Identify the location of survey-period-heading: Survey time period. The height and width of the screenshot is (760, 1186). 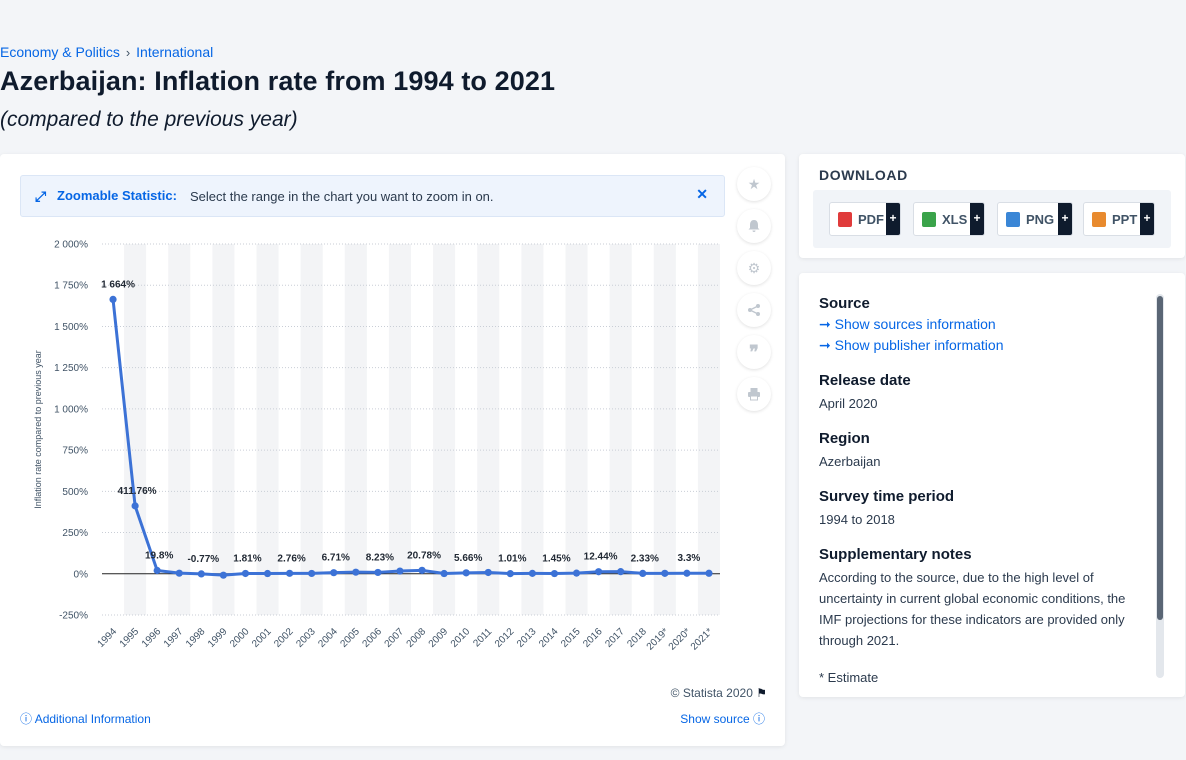
(887, 496).